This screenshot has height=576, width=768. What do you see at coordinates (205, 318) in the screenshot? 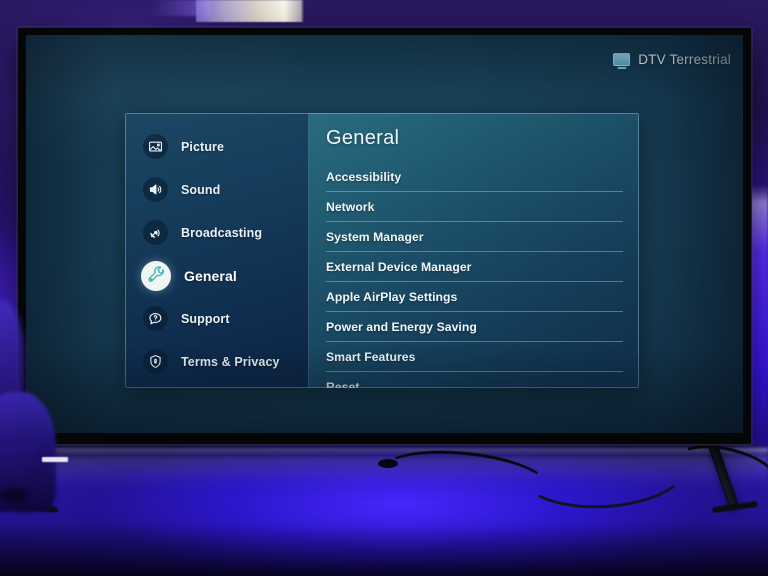
I see `sidebar-item-label: Support` at bounding box center [205, 318].